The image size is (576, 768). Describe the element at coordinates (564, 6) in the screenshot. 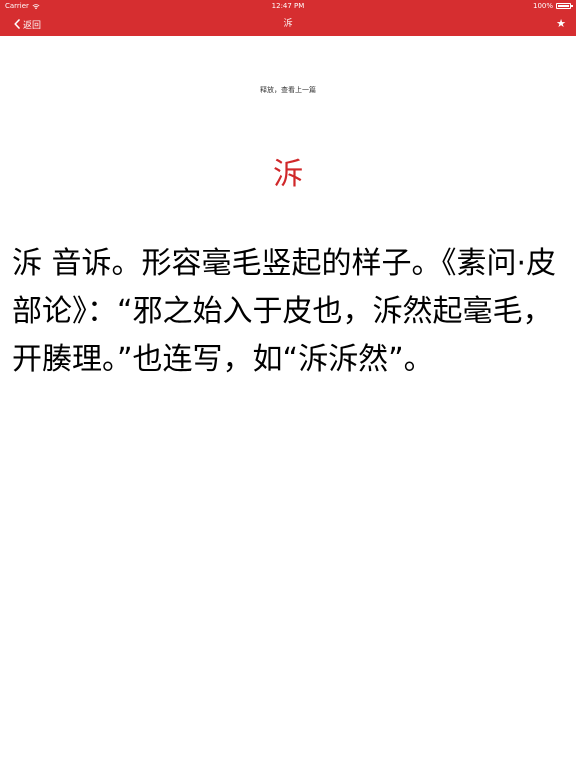

I see `battery-icon` at that location.